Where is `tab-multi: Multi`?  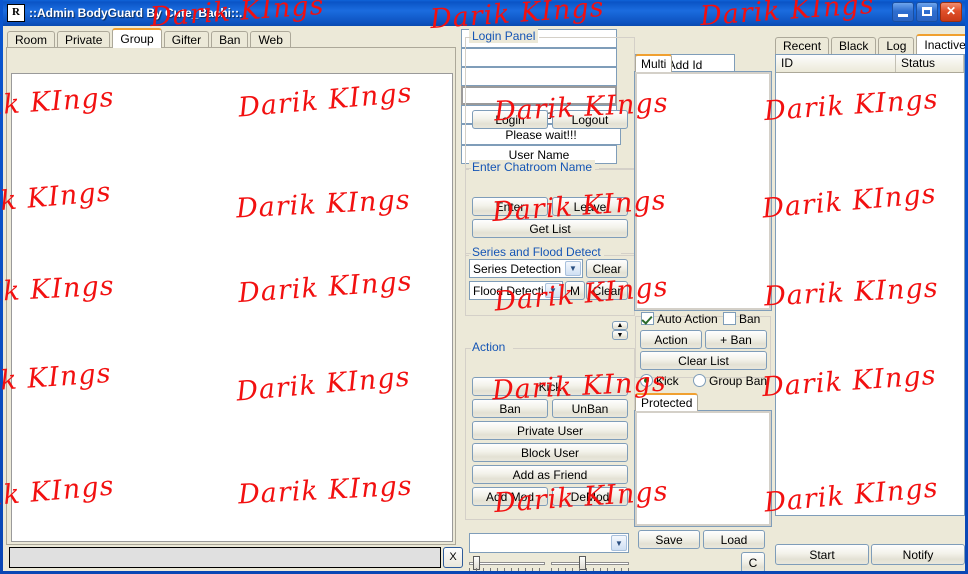 tab-multi: Multi is located at coordinates (654, 63).